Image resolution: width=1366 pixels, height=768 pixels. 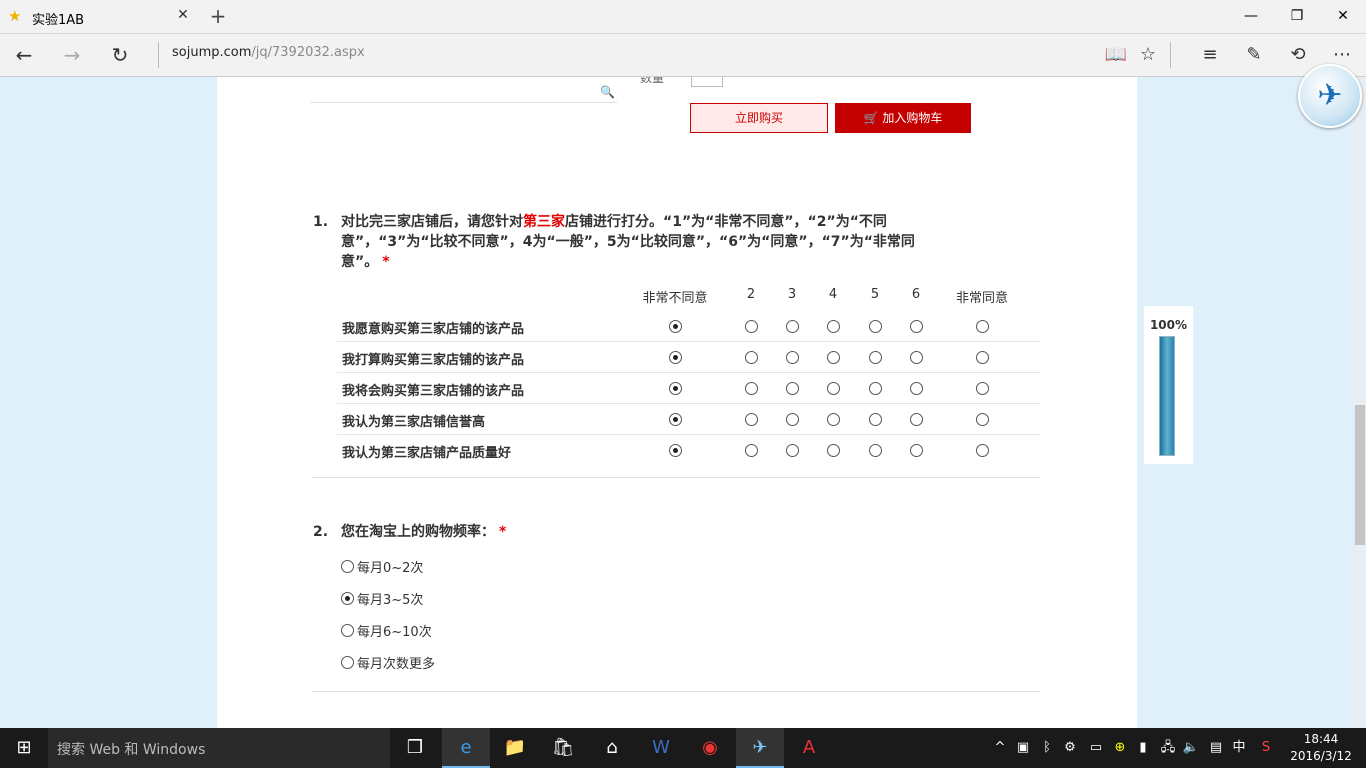 What do you see at coordinates (1360, 402) in the screenshot?
I see `scrollbar-track` at bounding box center [1360, 402].